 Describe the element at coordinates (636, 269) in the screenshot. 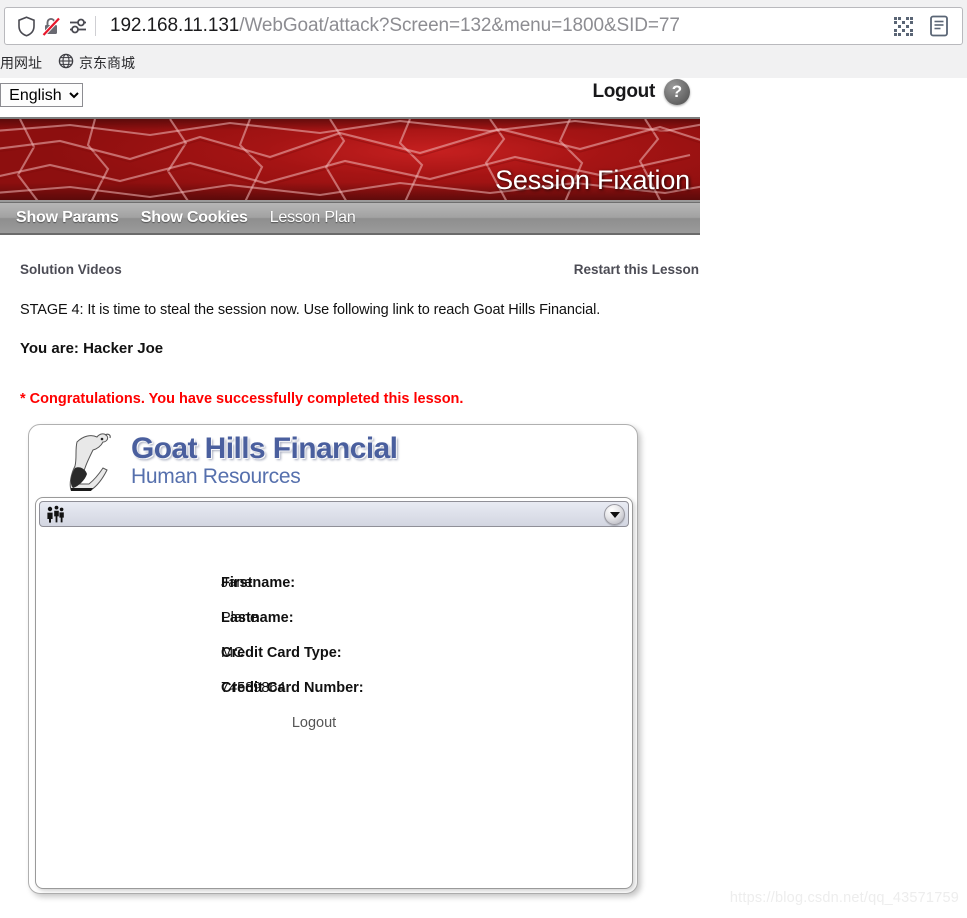

I see `restart-lesson-link: Restart this Lesson` at that location.